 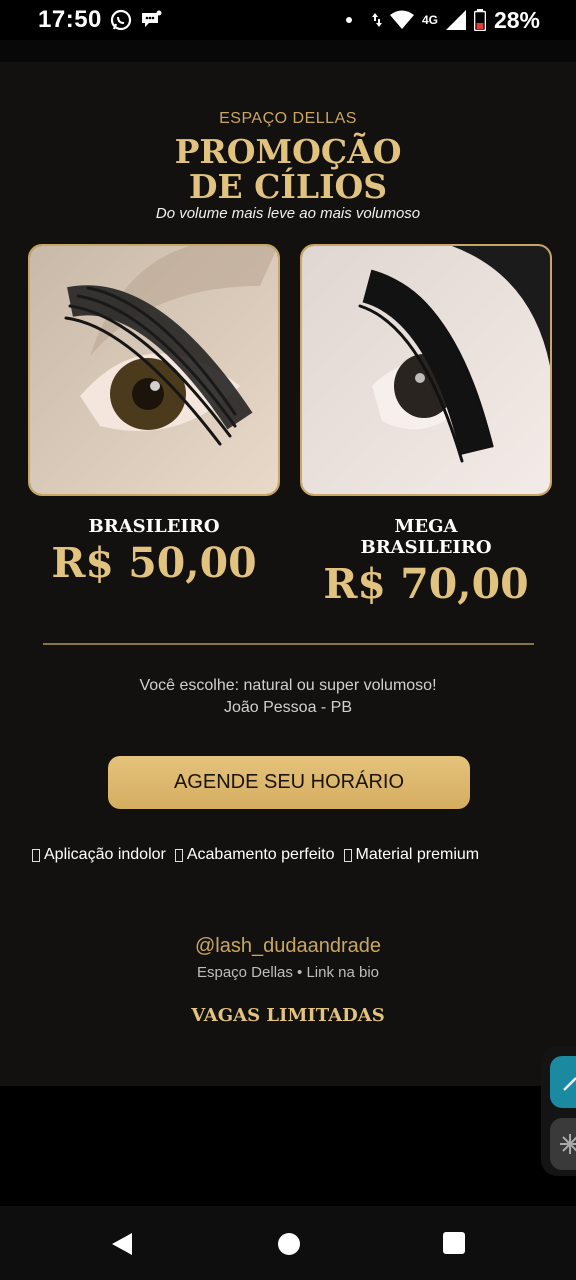 I want to click on whatsapp-icon, so click(x=120, y=20).